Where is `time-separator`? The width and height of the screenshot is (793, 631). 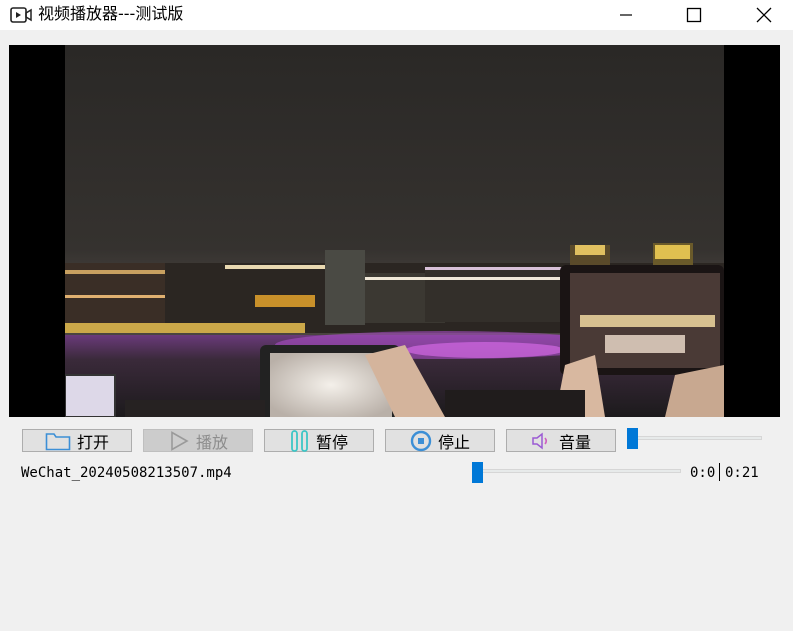
time-separator is located at coordinates (719, 472).